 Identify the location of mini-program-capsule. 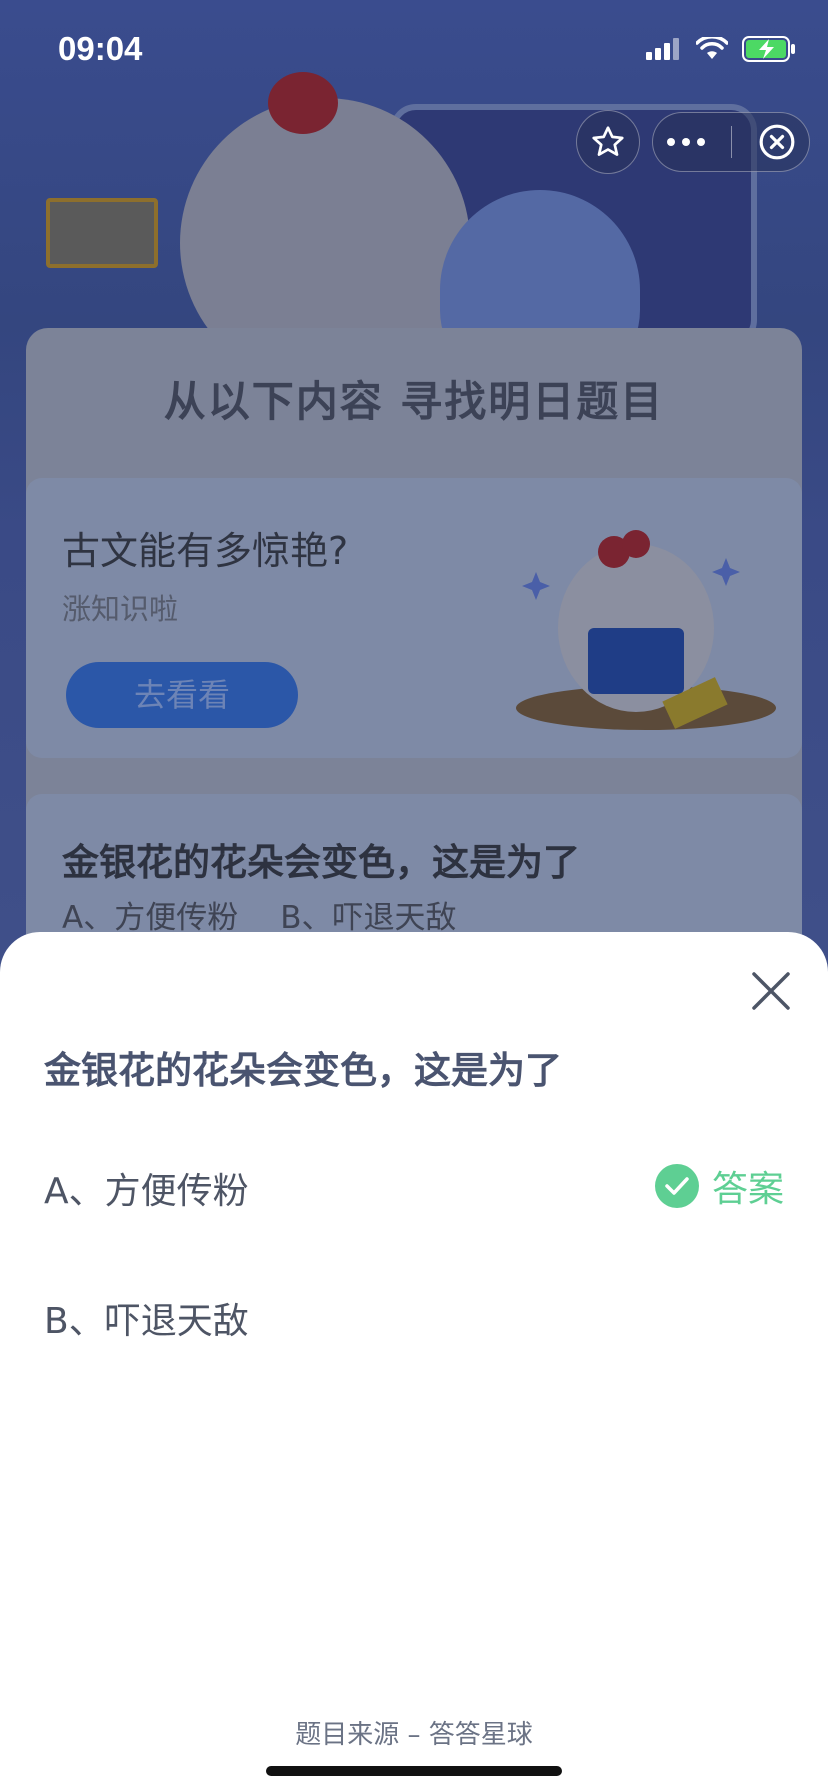
(731, 142).